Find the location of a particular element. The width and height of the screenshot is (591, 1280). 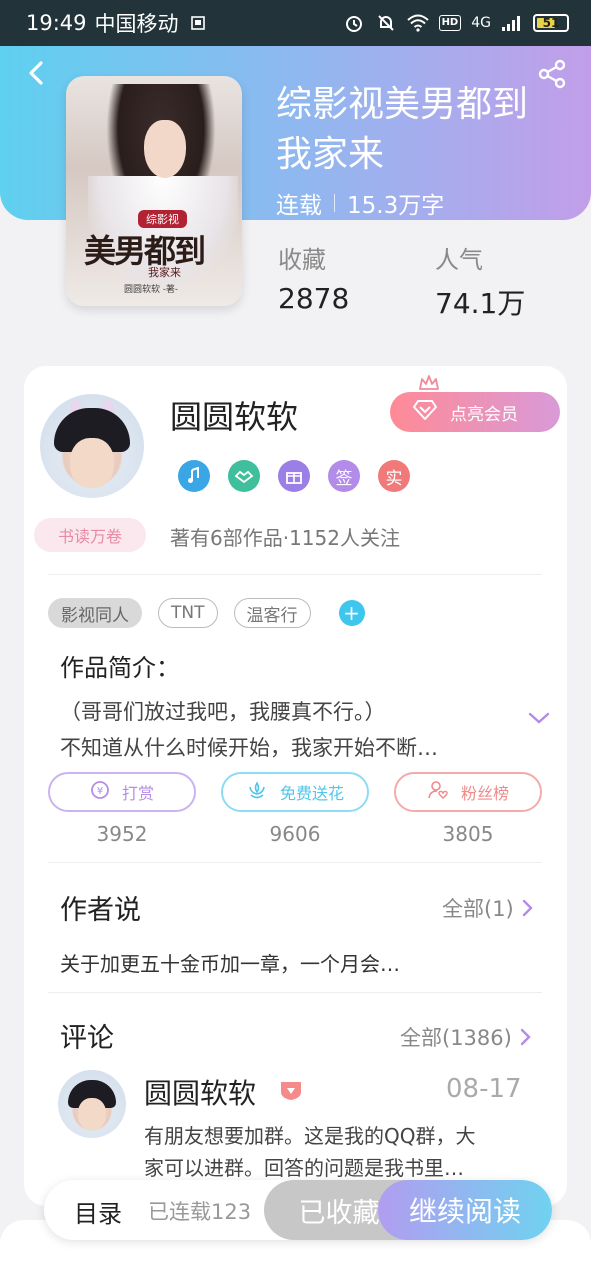

favorites-value: 2878 is located at coordinates (314, 298).